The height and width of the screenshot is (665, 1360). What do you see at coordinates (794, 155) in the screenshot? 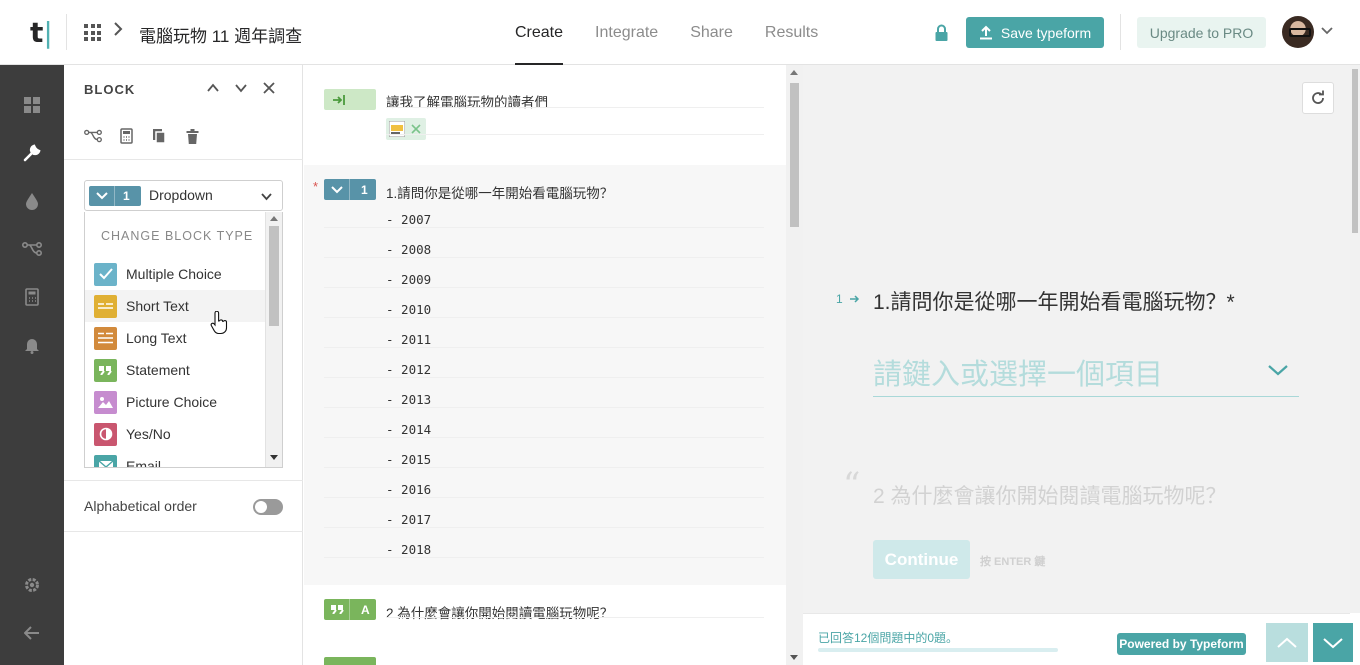
I see `editor-scroll-thumb` at bounding box center [794, 155].